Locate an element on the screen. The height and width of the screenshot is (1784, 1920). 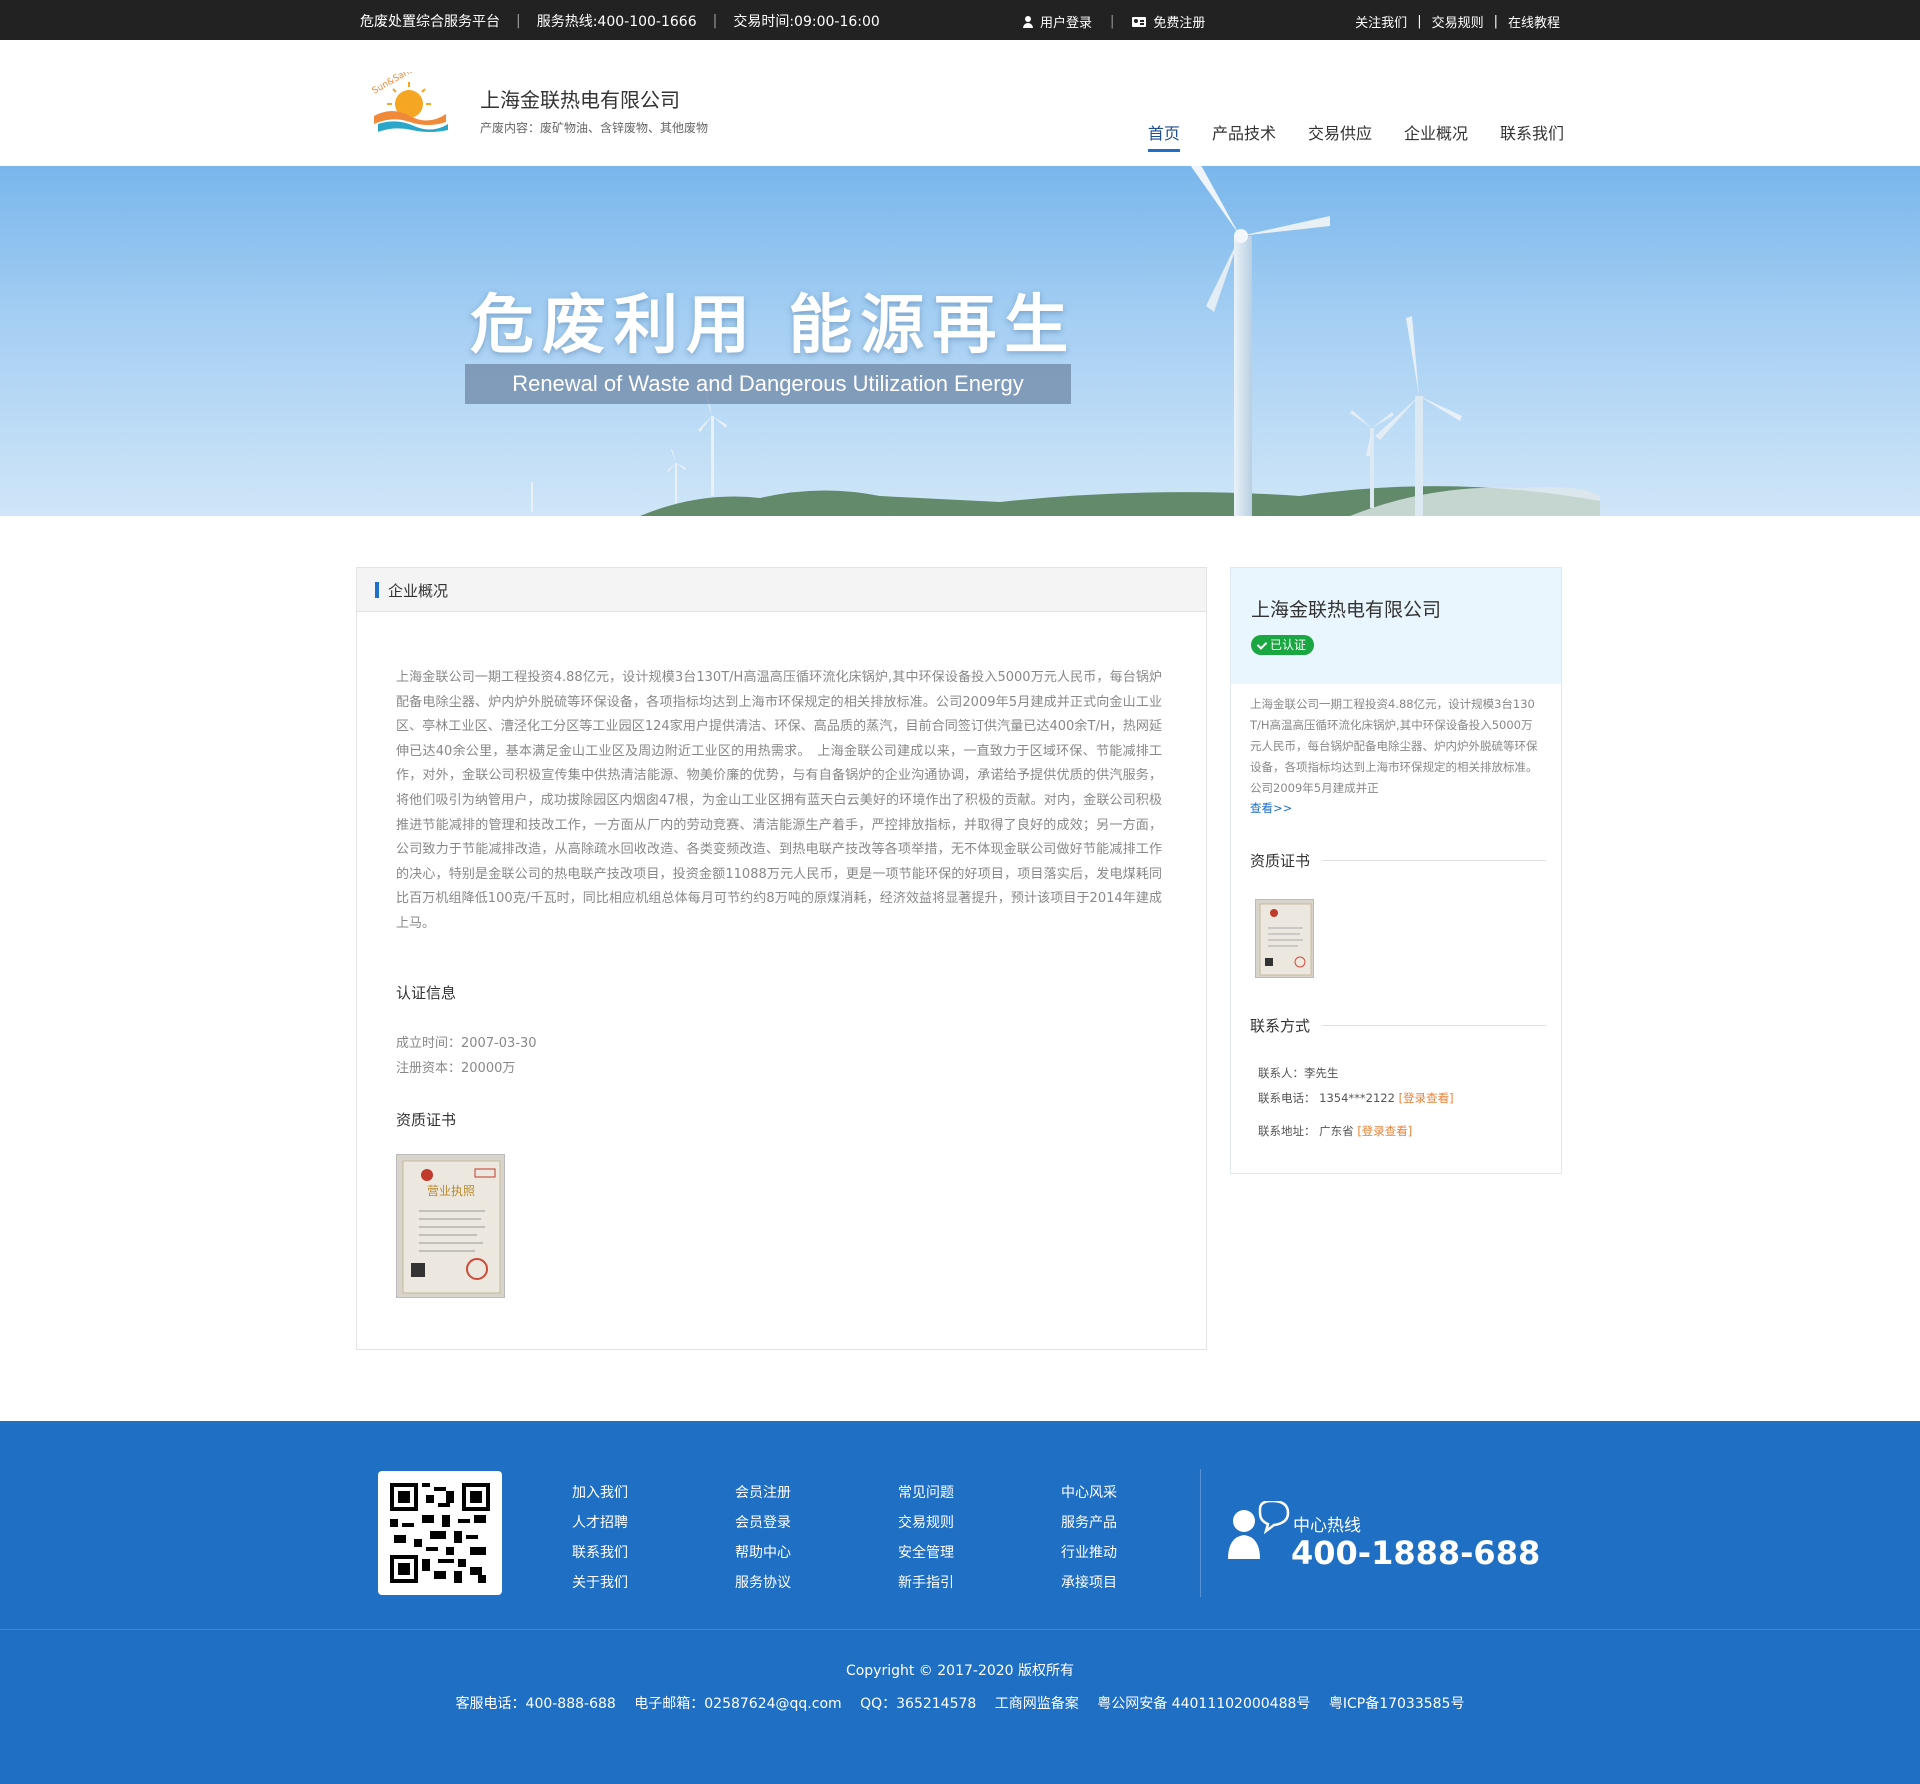
footer-column-trade: 常见问题 交易规则 安全管理 新手指引 is located at coordinates (979, 1538).